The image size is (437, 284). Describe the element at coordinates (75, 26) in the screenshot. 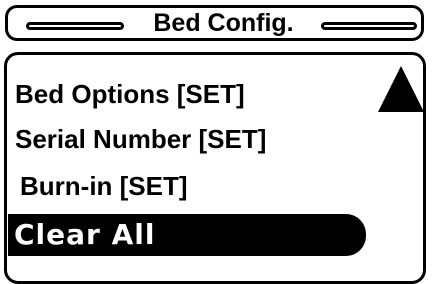

I see `title-decoration-left` at that location.